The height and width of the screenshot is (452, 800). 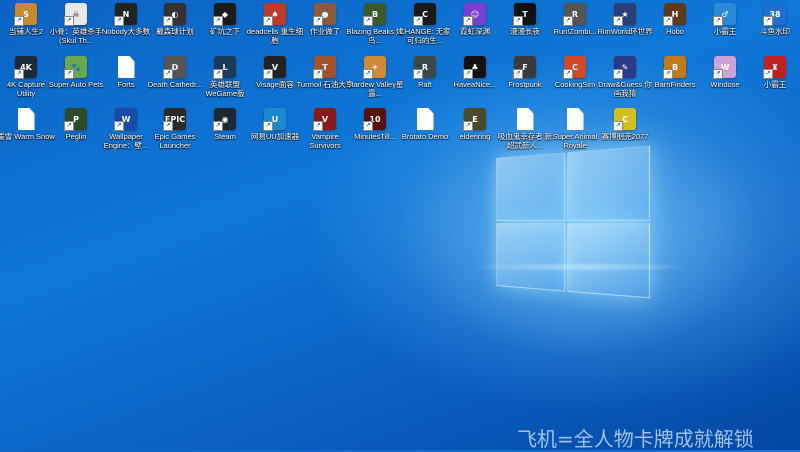 What do you see at coordinates (425, 80) in the screenshot?
I see `desktop-icon: R ↗ Raft` at bounding box center [425, 80].